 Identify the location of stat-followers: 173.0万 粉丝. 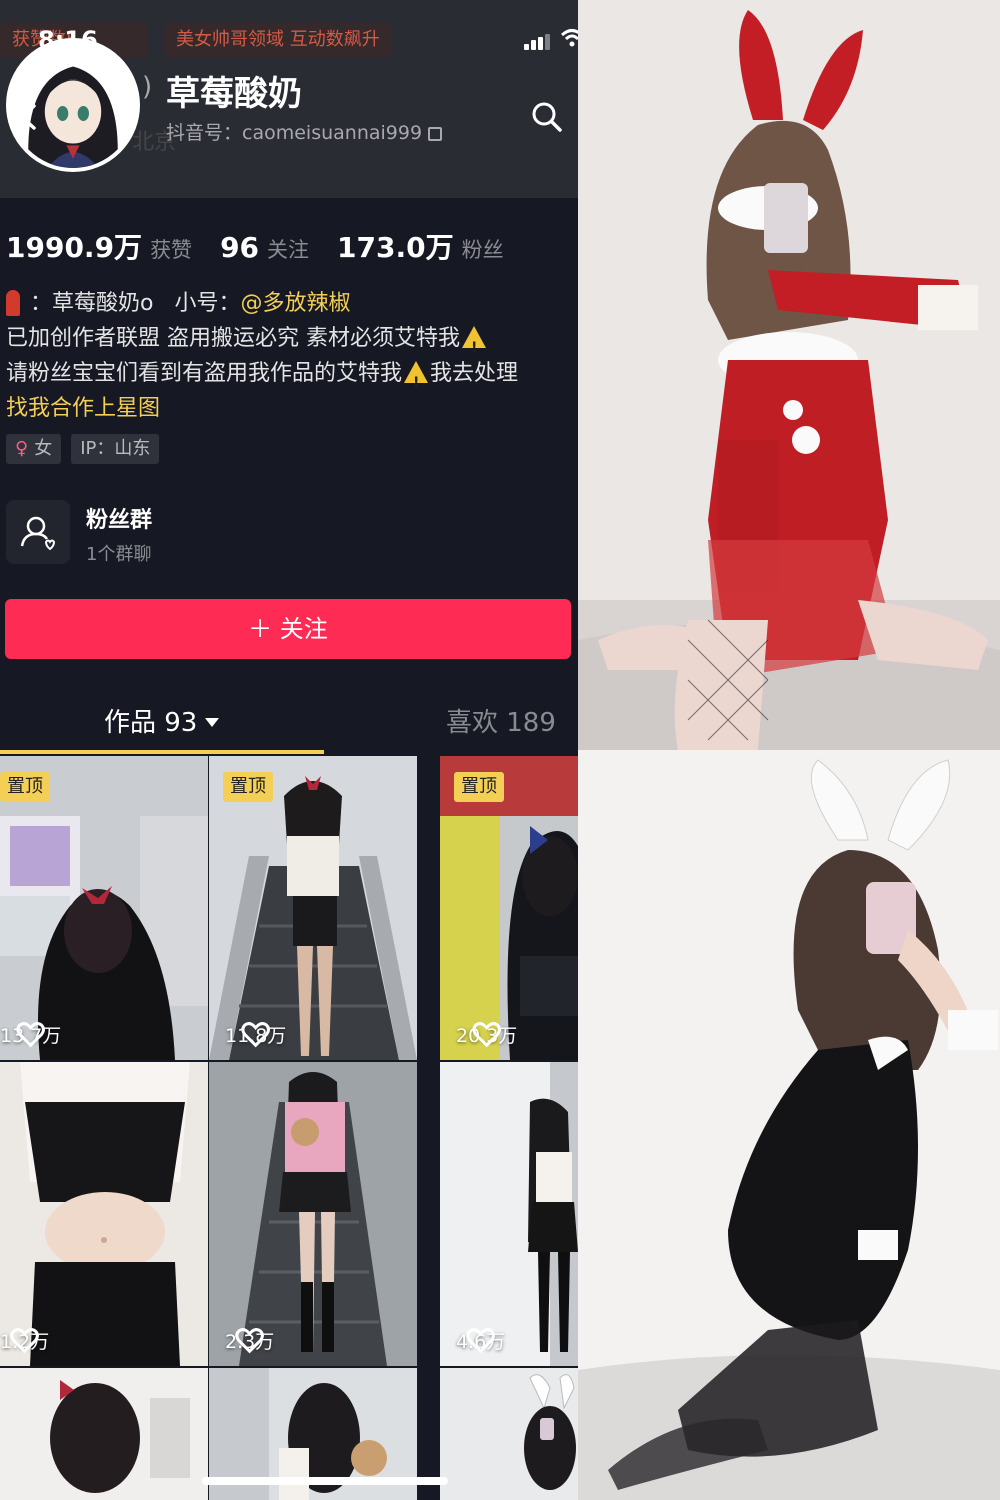
(420, 246).